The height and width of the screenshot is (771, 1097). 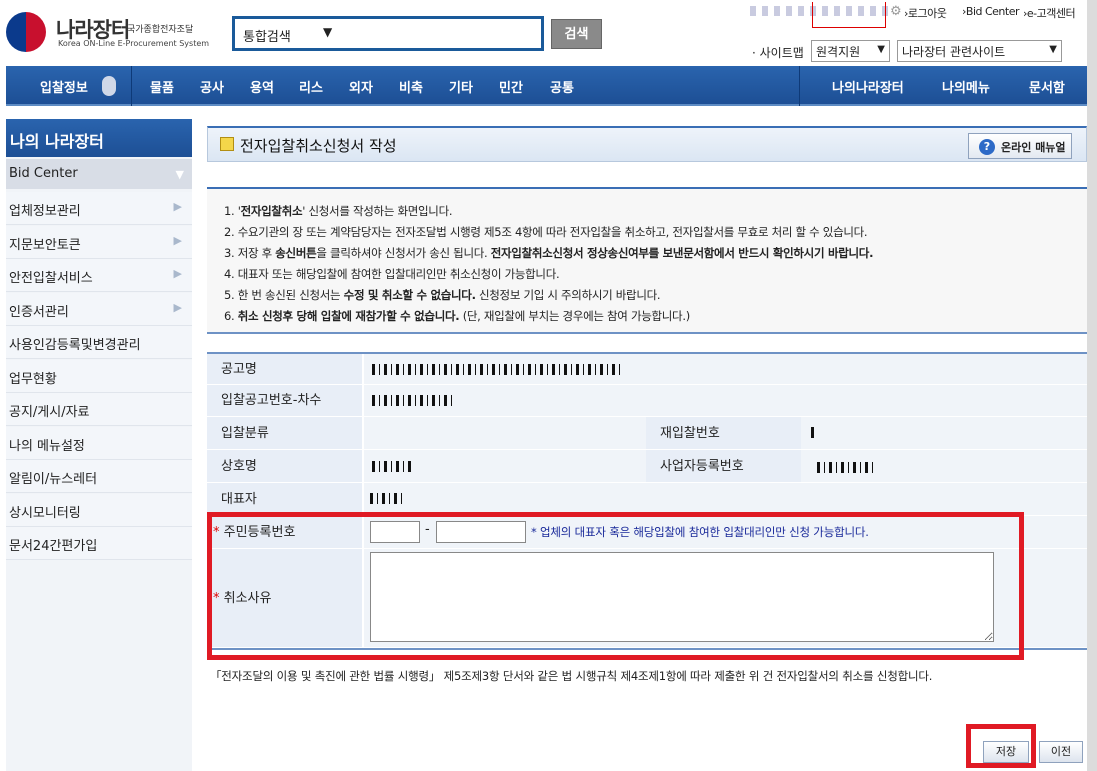 I want to click on nav-lease: 리스, so click(x=311, y=86).